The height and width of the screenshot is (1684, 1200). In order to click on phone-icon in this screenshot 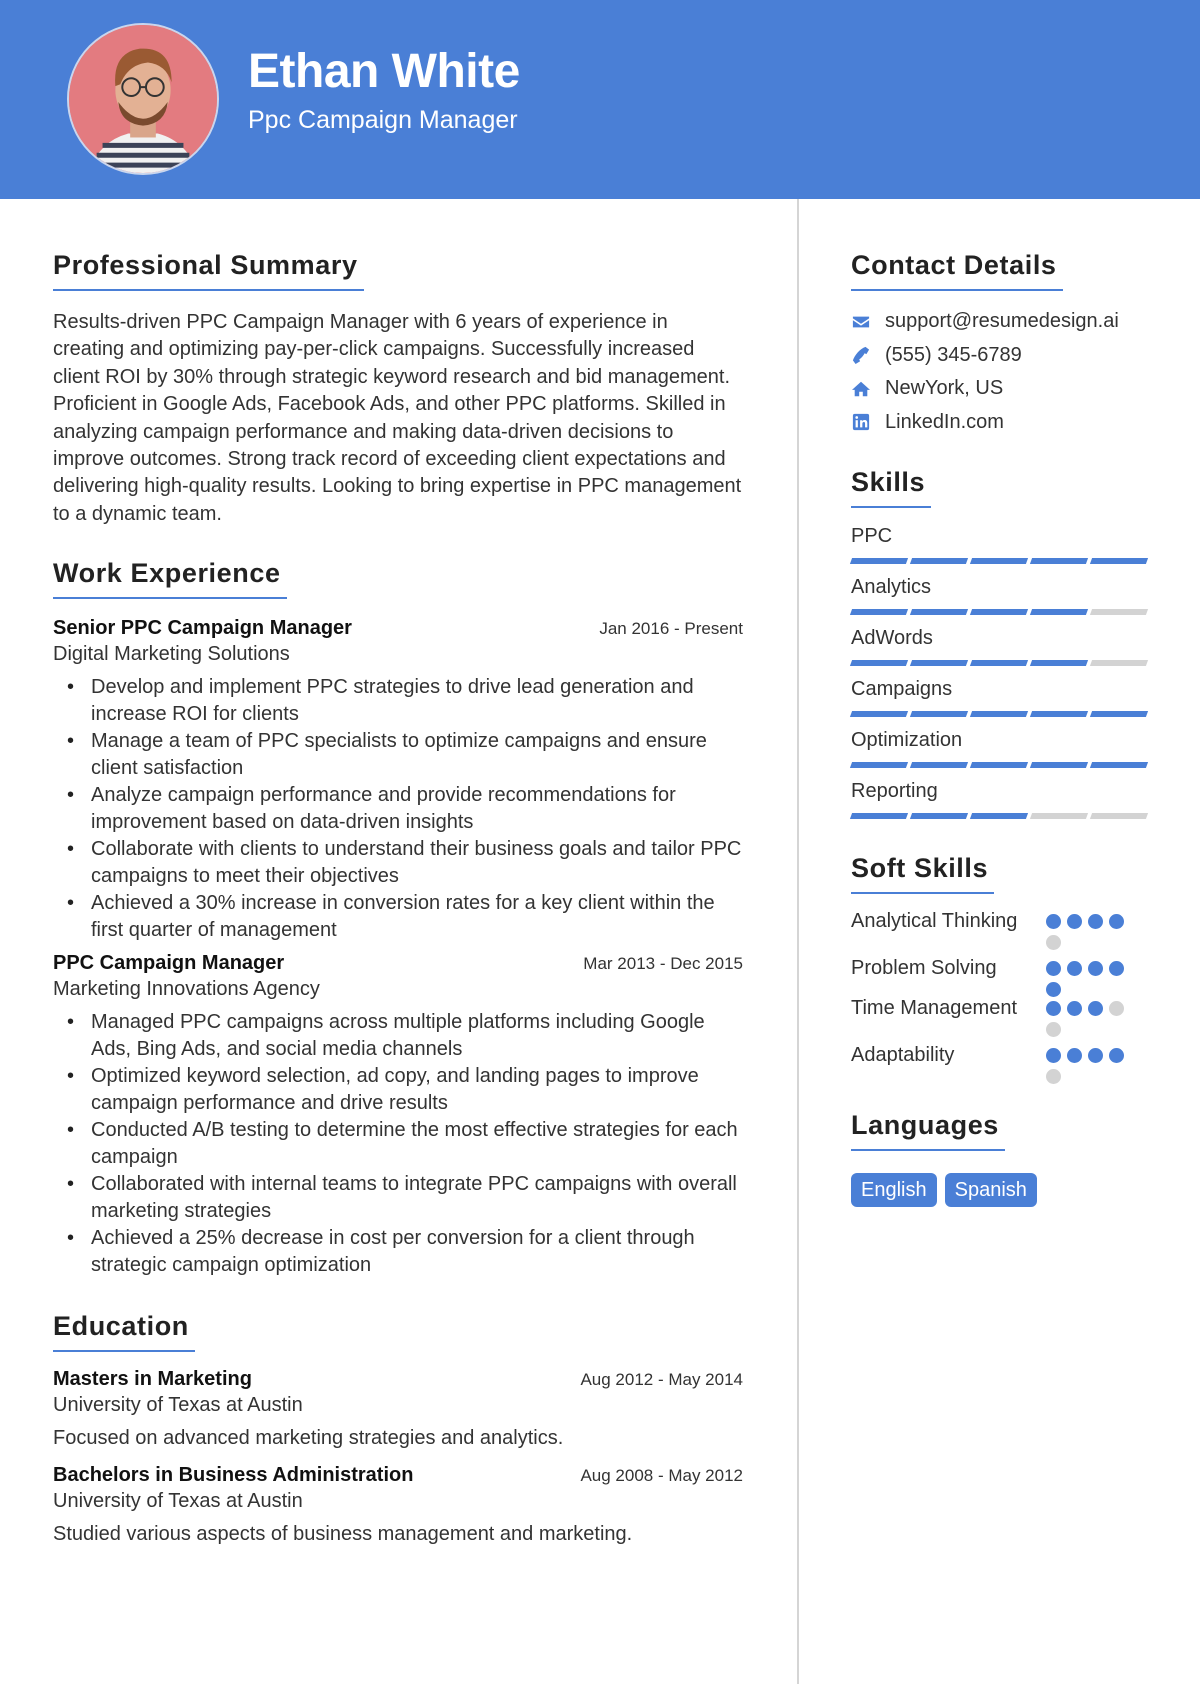, I will do `click(861, 355)`.